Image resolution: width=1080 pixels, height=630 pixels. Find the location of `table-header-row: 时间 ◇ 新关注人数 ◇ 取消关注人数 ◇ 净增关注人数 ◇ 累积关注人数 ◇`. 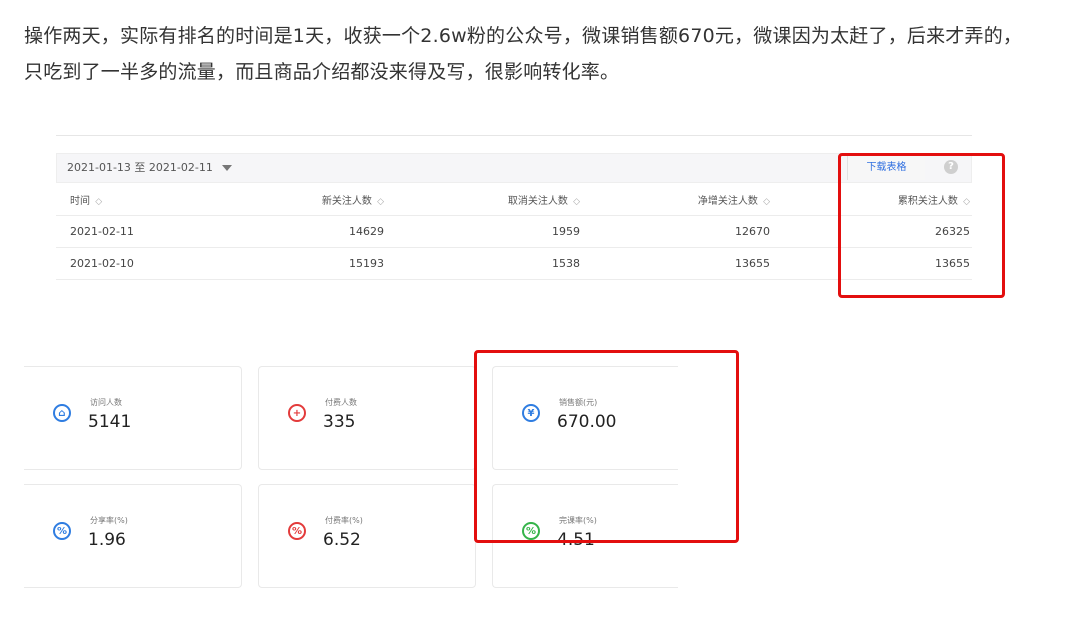

table-header-row: 时间 ◇ 新关注人数 ◇ 取消关注人数 ◇ 净增关注人数 ◇ 累积关注人数 ◇ is located at coordinates (514, 199).